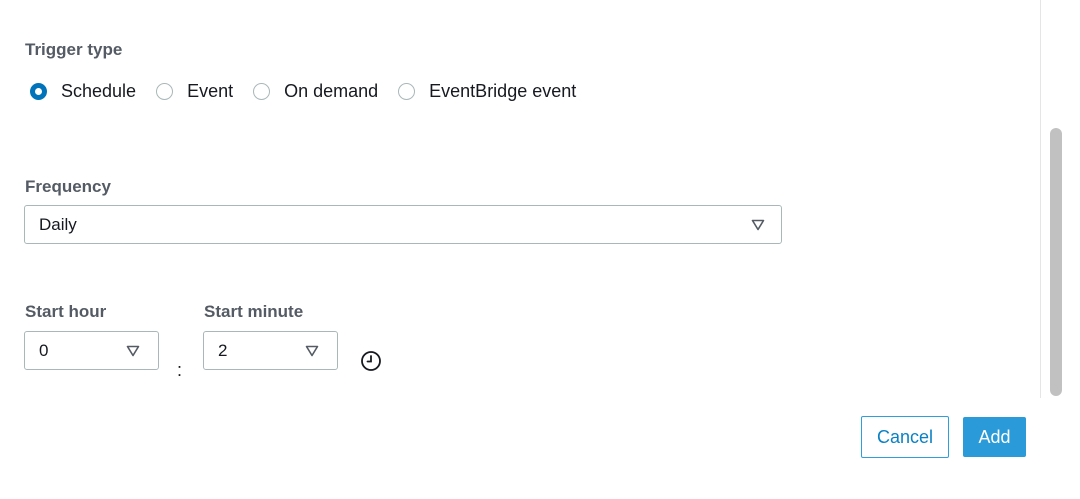  I want to click on frequency-value: Daily, so click(58, 224).